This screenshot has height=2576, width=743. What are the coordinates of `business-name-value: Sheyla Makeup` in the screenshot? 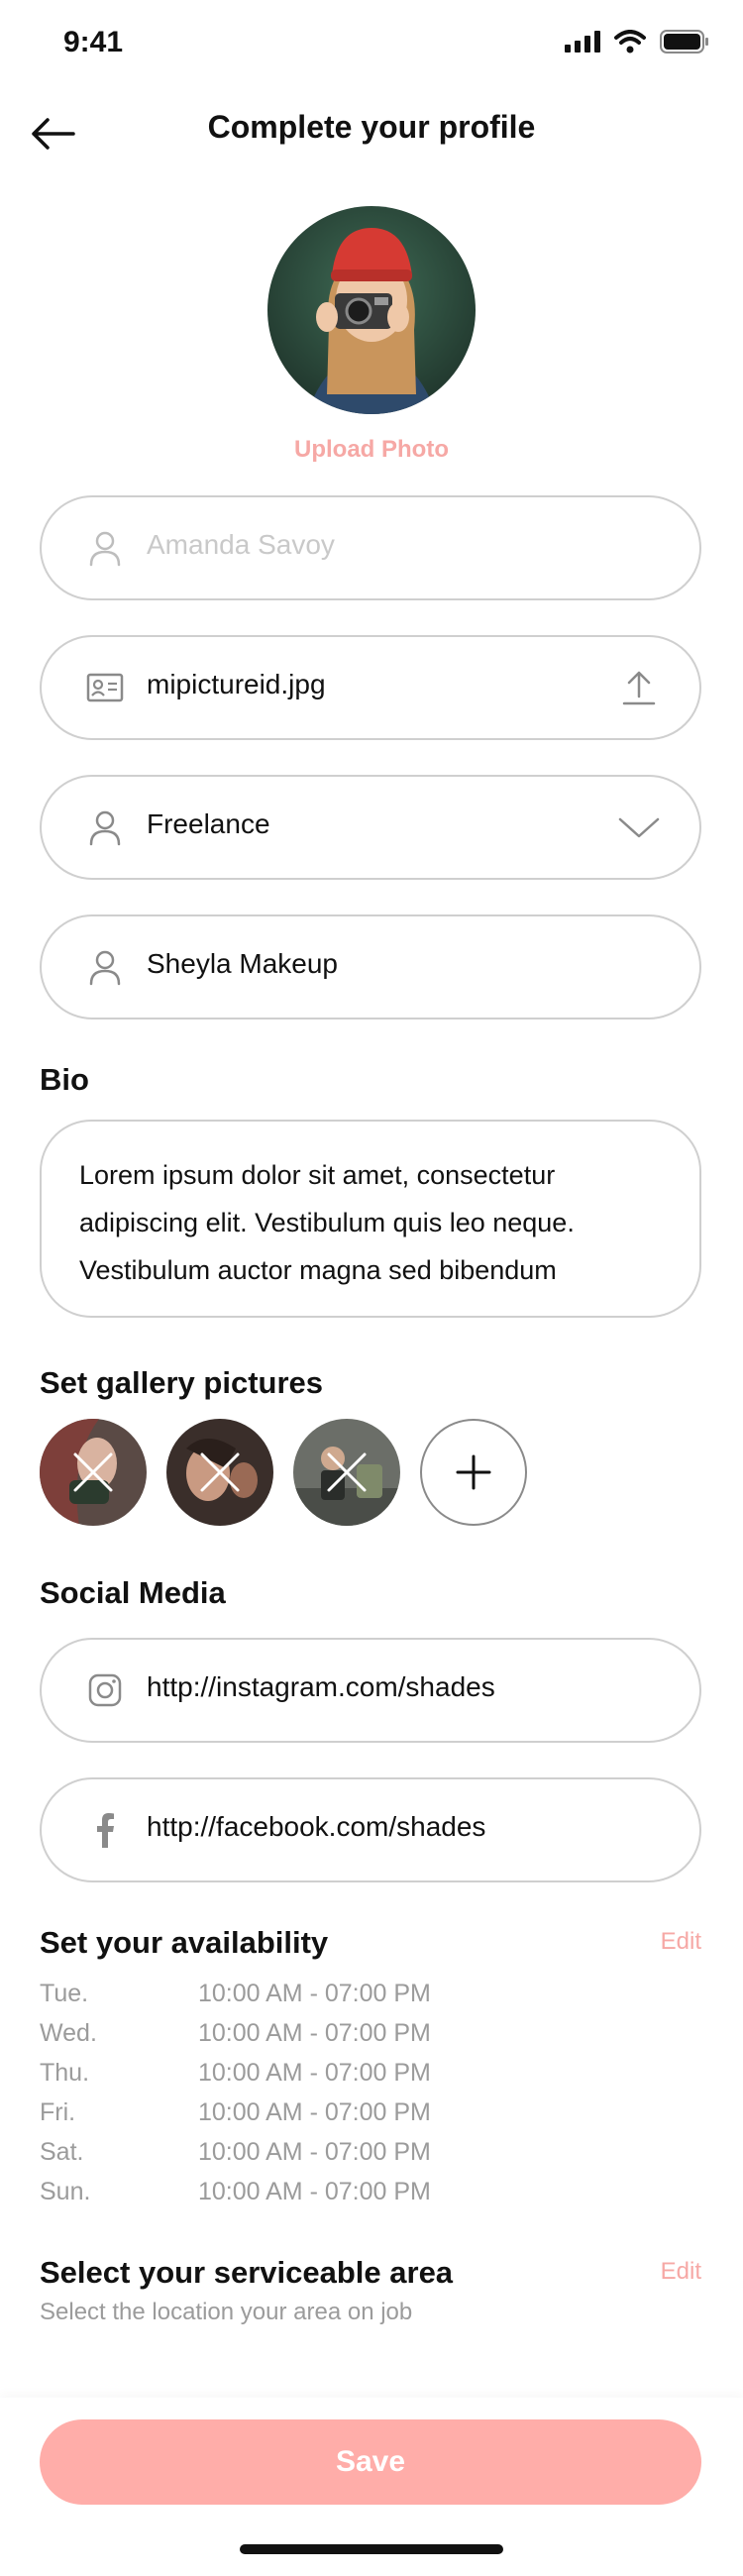 It's located at (243, 964).